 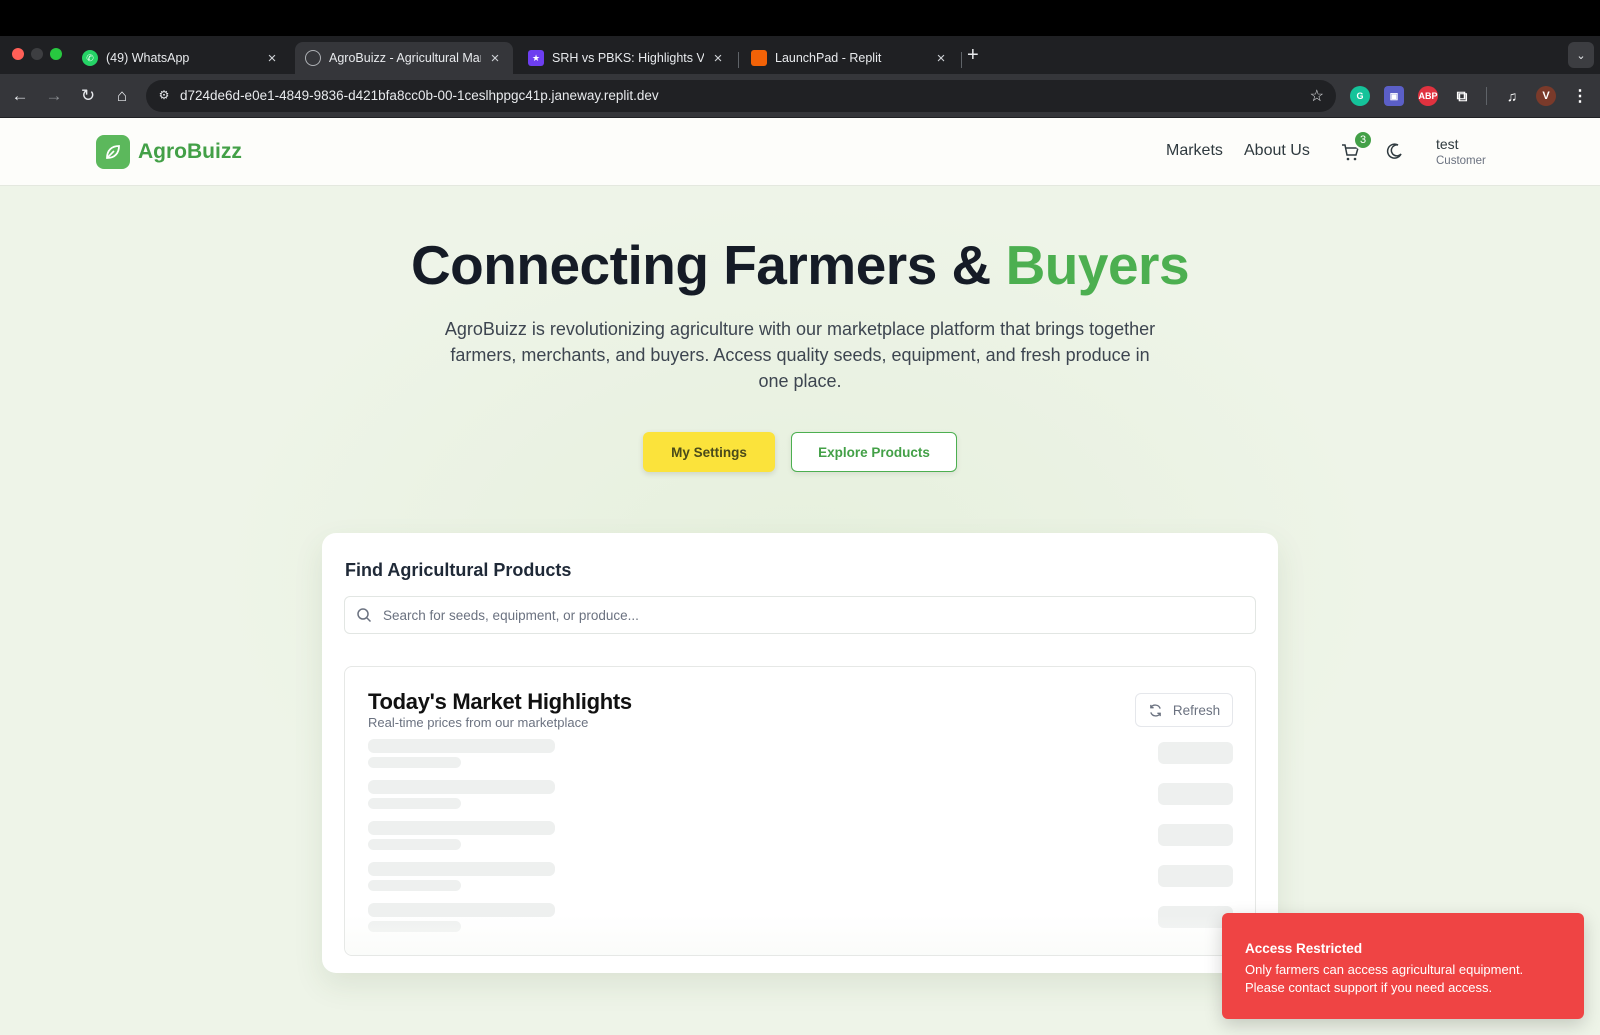 What do you see at coordinates (828, 58) in the screenshot?
I see `tab-title: LaunchPad - Replit` at bounding box center [828, 58].